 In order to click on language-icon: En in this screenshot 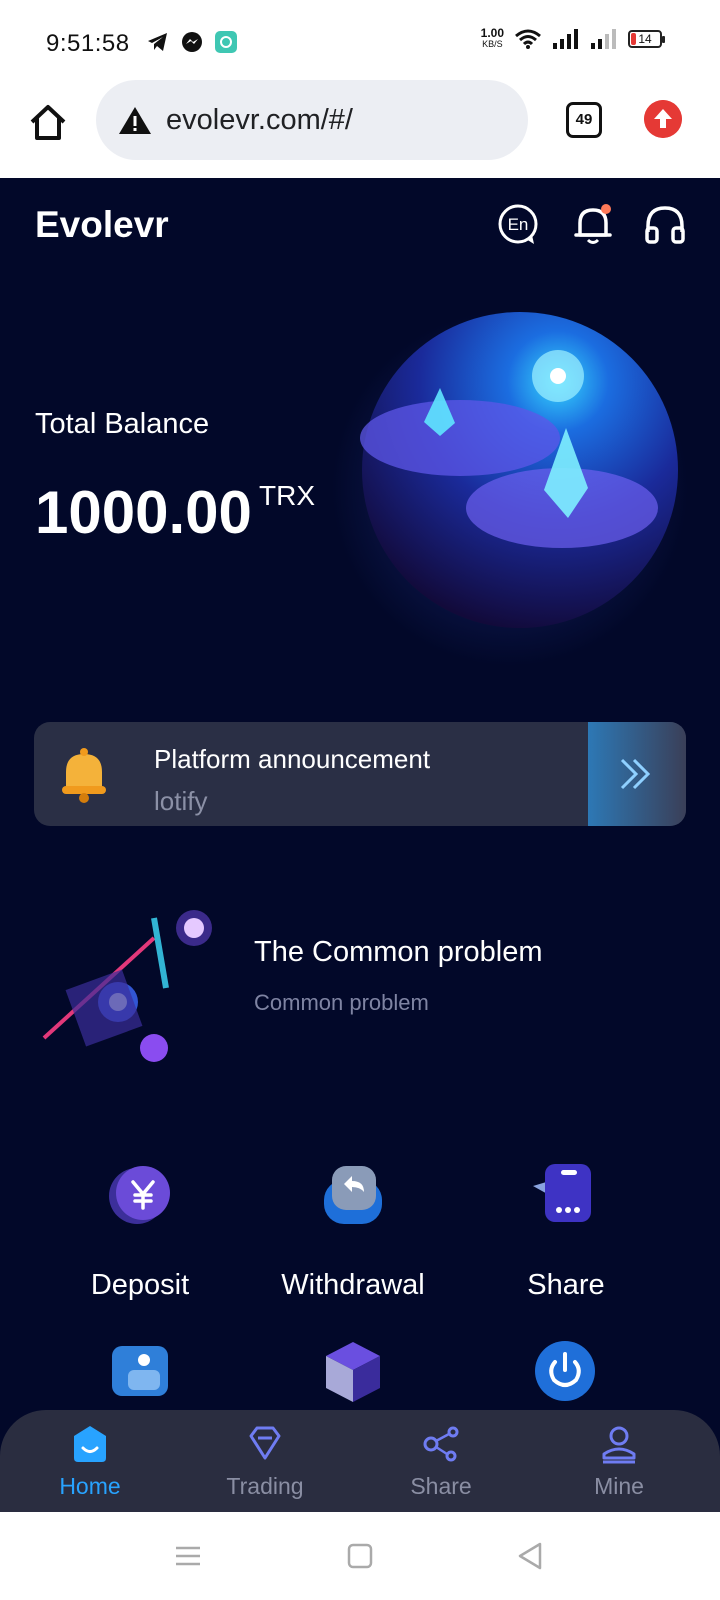, I will do `click(519, 225)`.